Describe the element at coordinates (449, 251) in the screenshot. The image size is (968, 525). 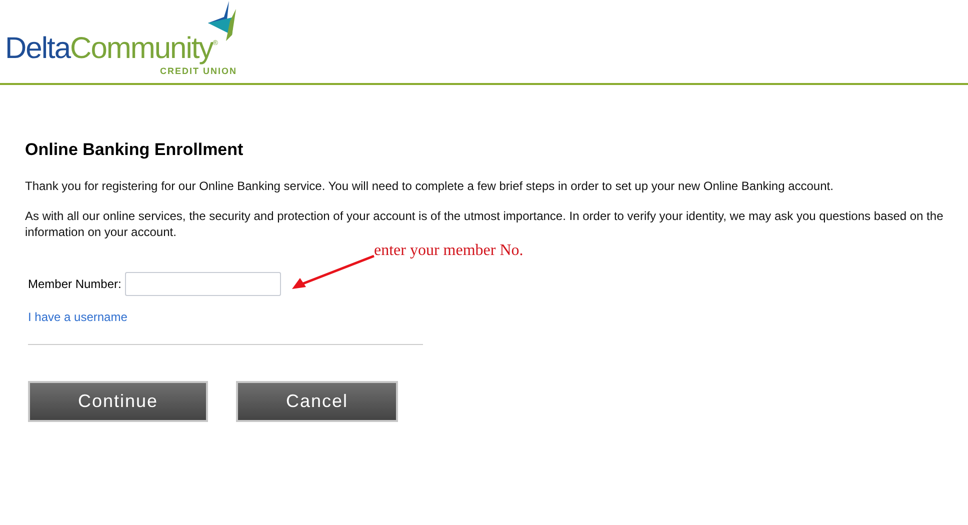
I see `annotation-text: enter your member No.` at that location.